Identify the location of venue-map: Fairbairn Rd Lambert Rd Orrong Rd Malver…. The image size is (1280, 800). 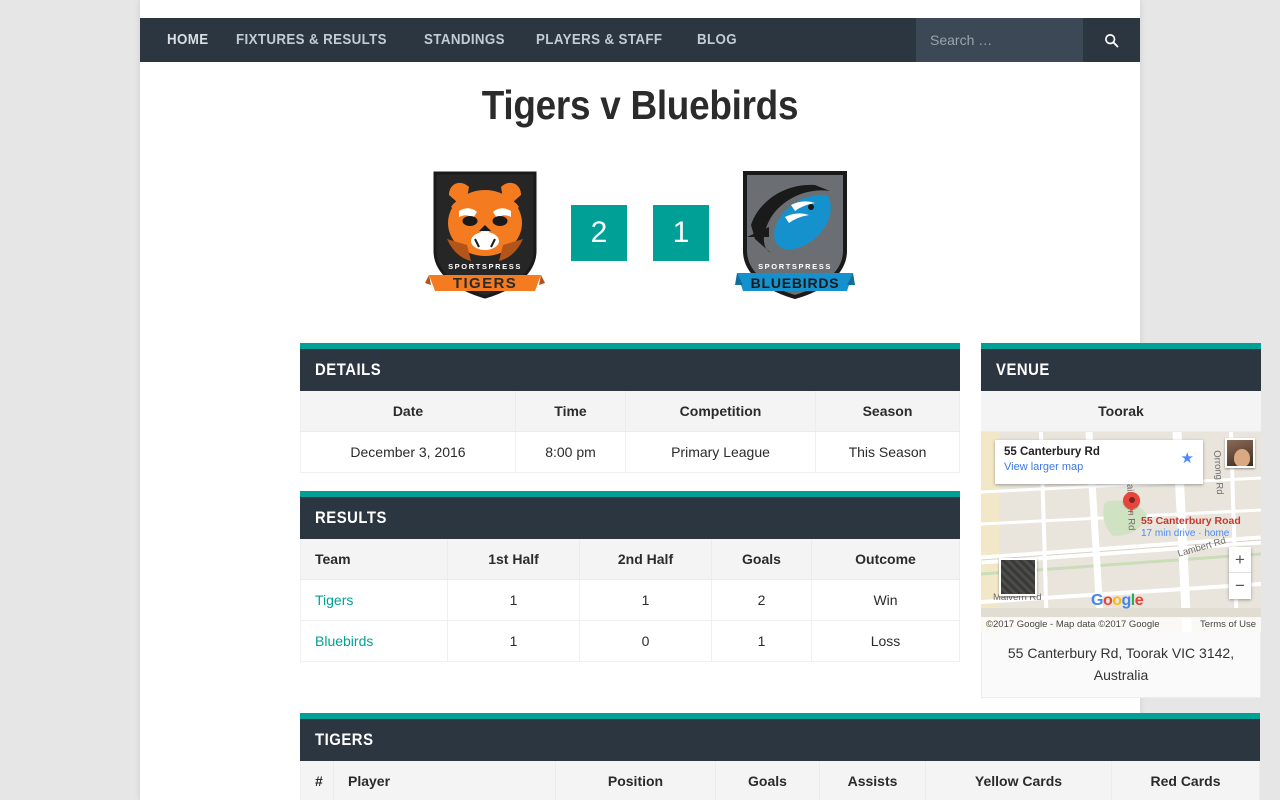
(1121, 532).